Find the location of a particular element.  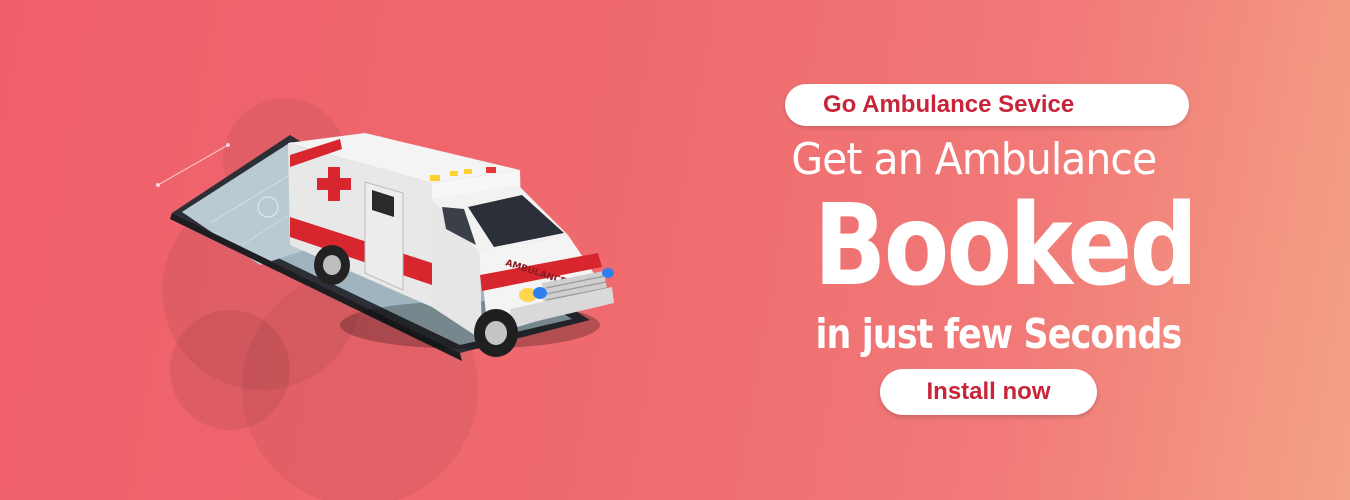

install-now-button: Install now is located at coordinates (988, 392).